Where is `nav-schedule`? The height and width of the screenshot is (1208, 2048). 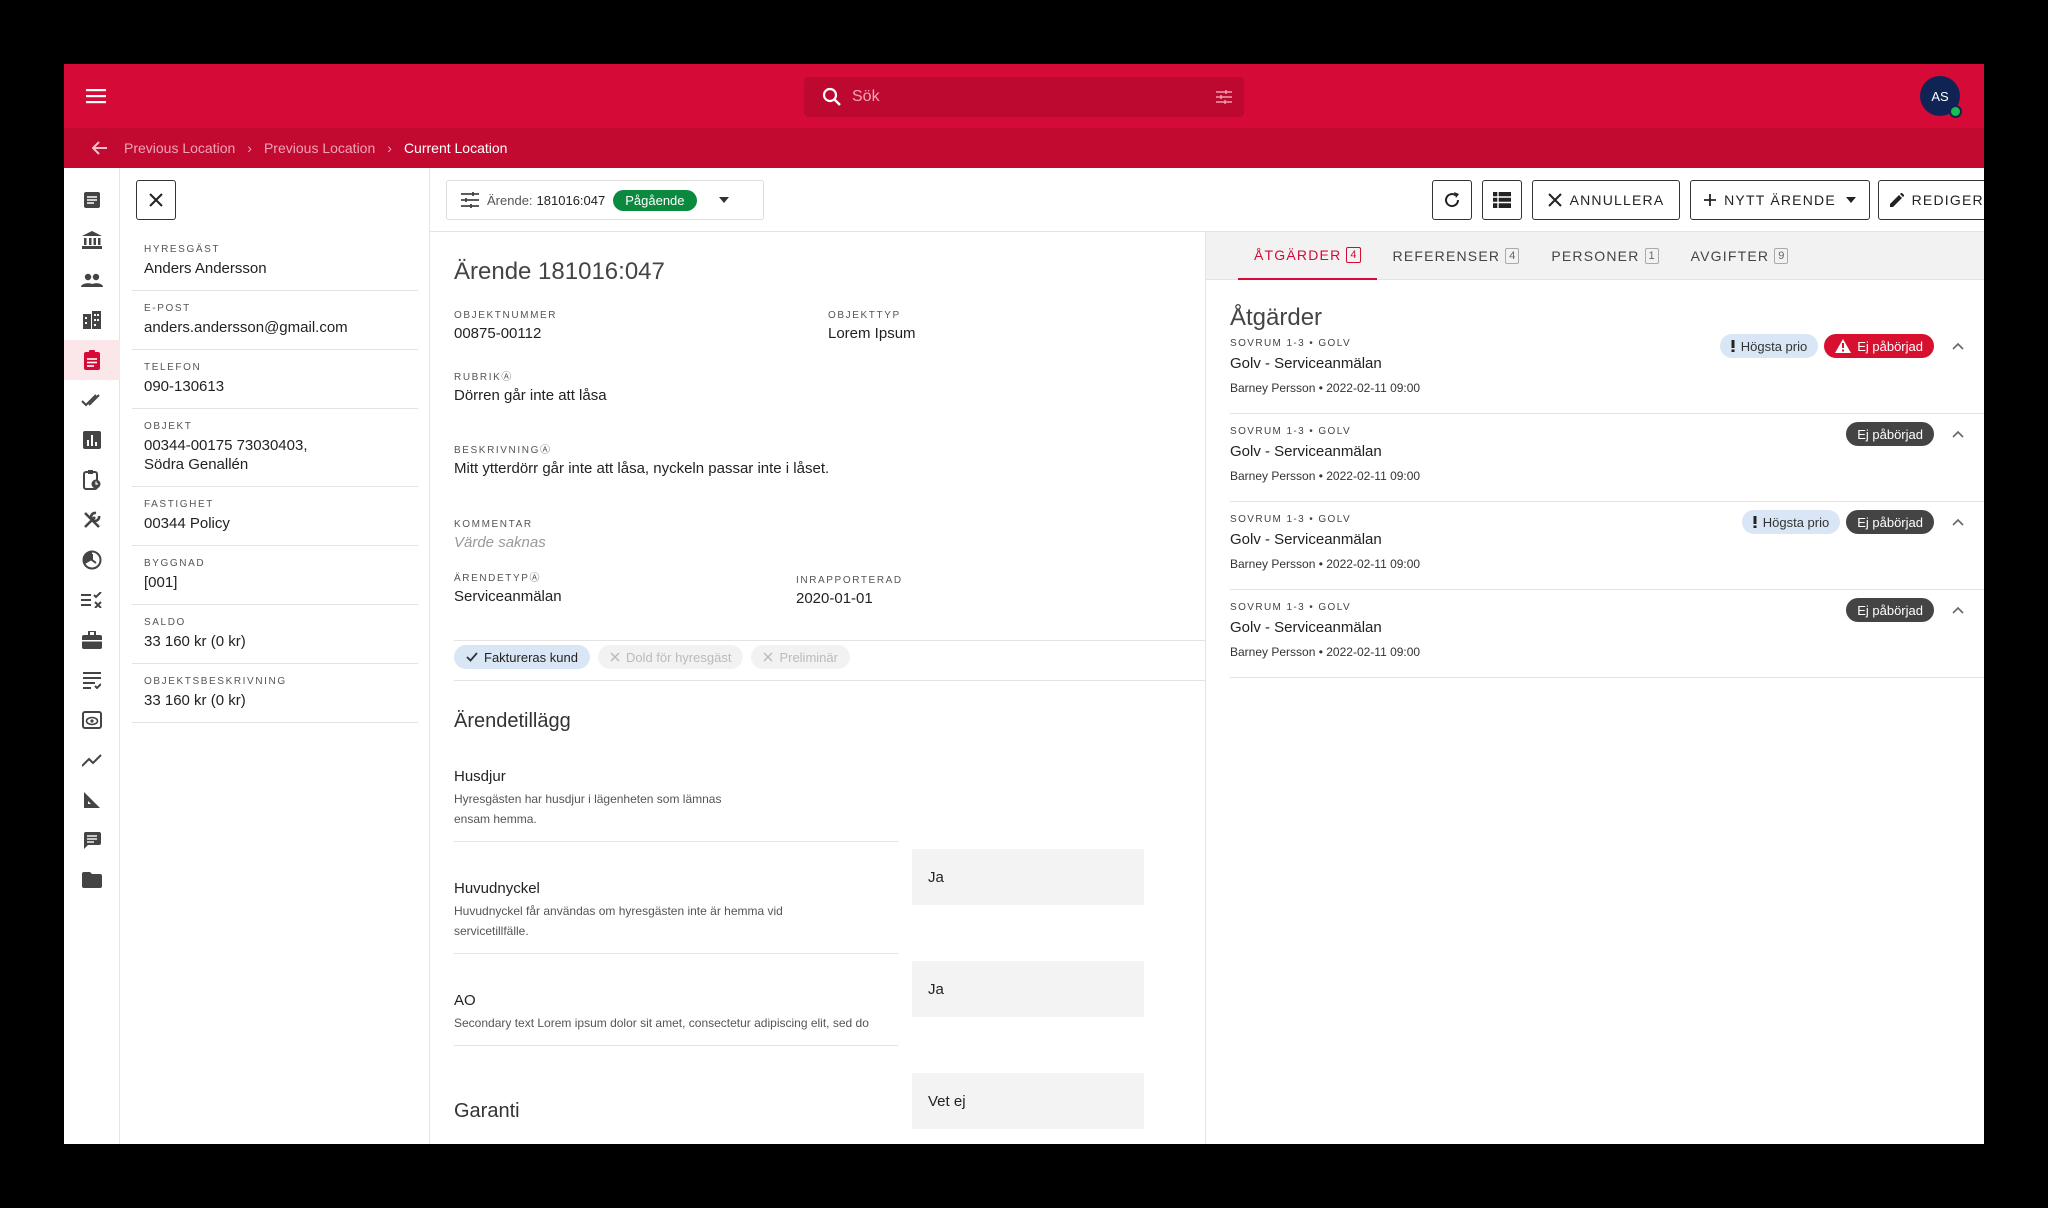
nav-schedule is located at coordinates (92, 480).